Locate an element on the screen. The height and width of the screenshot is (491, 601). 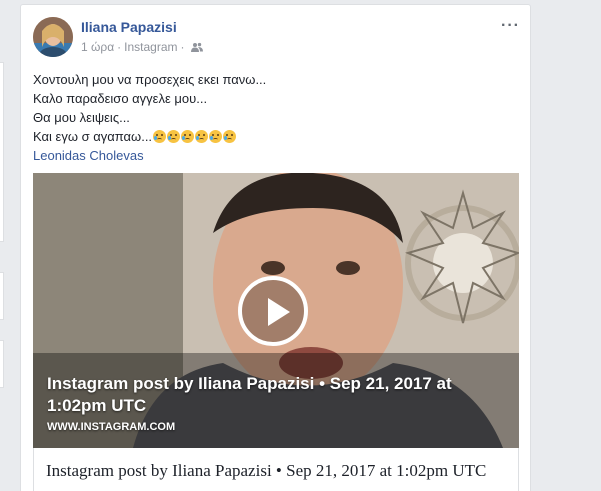
avatar is located at coordinates (53, 37).